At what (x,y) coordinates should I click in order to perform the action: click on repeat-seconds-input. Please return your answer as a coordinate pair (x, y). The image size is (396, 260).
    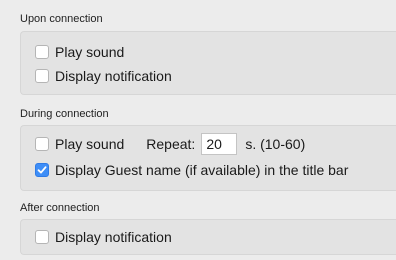
    Looking at the image, I should click on (219, 144).